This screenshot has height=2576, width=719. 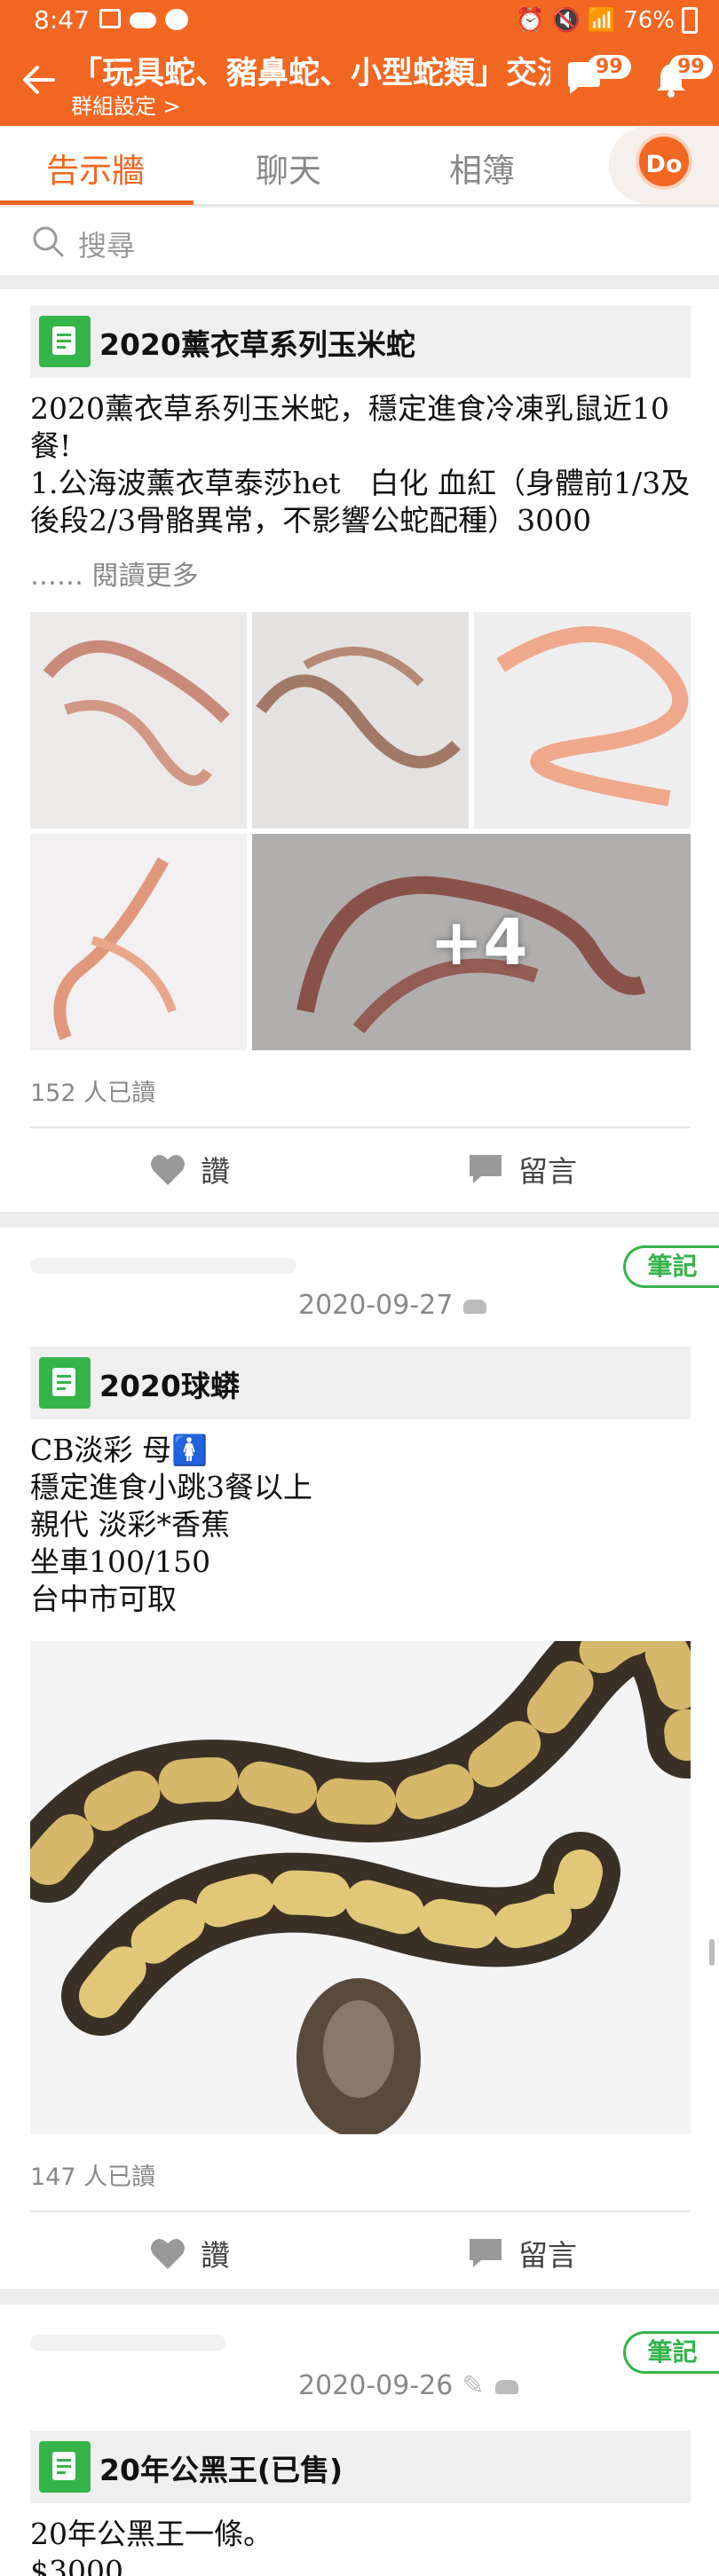 I want to click on back-arrow-icon, so click(x=39, y=80).